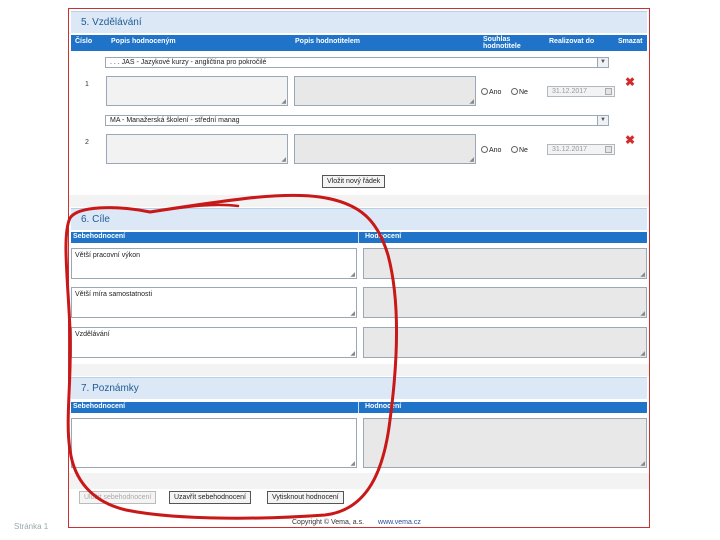  I want to click on row-2-agree-yes: Ano, so click(491, 150).